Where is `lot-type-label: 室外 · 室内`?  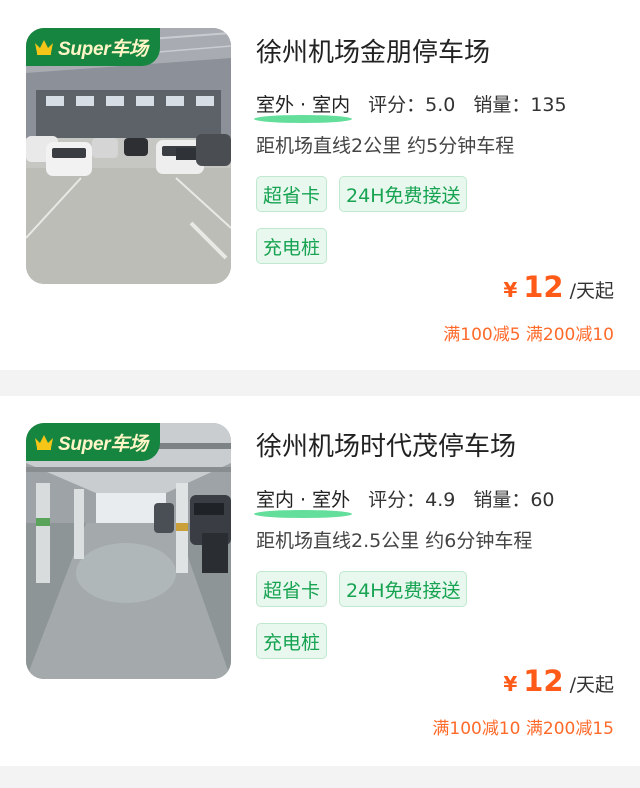 lot-type-label: 室外 · 室内 is located at coordinates (303, 106).